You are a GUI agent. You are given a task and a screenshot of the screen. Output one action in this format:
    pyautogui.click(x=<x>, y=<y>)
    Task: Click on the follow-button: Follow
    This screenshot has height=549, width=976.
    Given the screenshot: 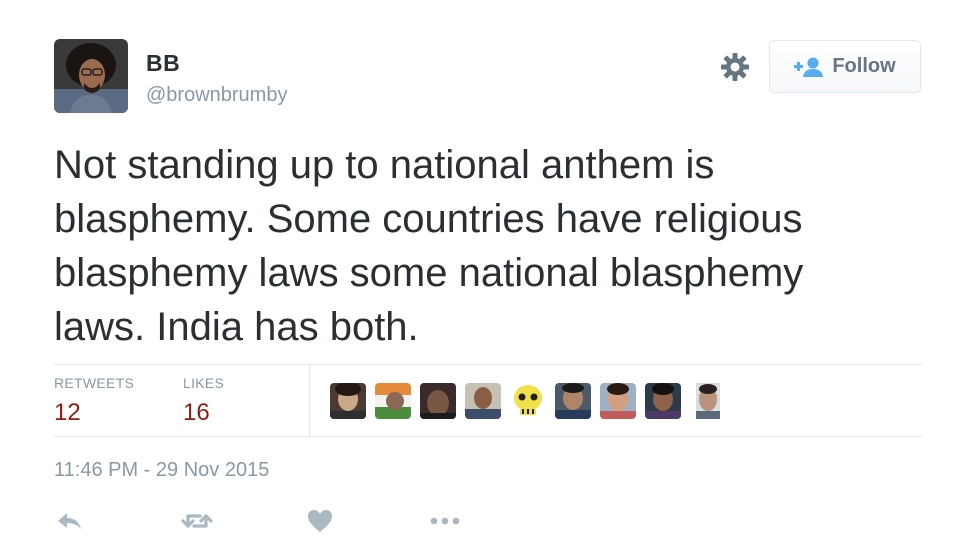 What is the action you would take?
    pyautogui.click(x=845, y=66)
    